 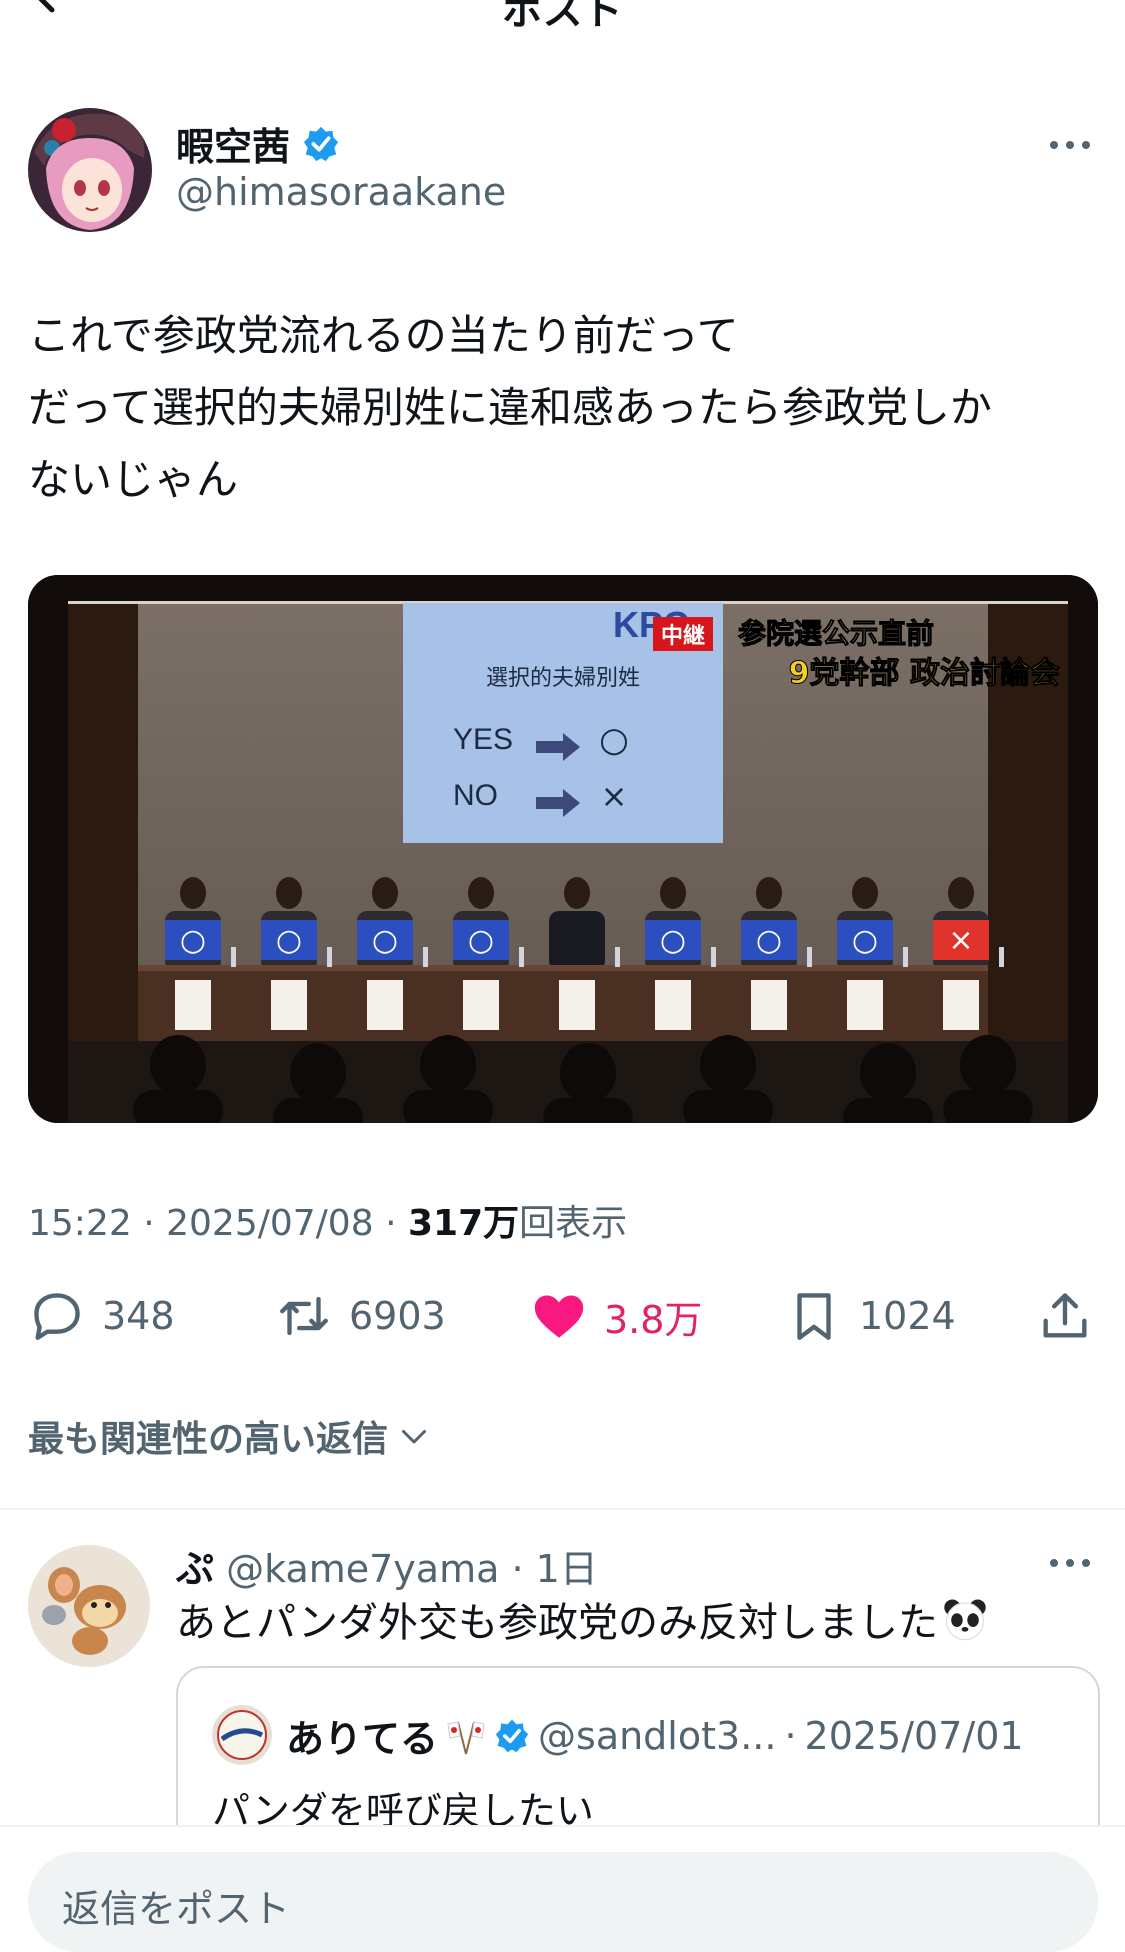 What do you see at coordinates (870, 1316) in the screenshot?
I see `bookmark-button: 1024` at bounding box center [870, 1316].